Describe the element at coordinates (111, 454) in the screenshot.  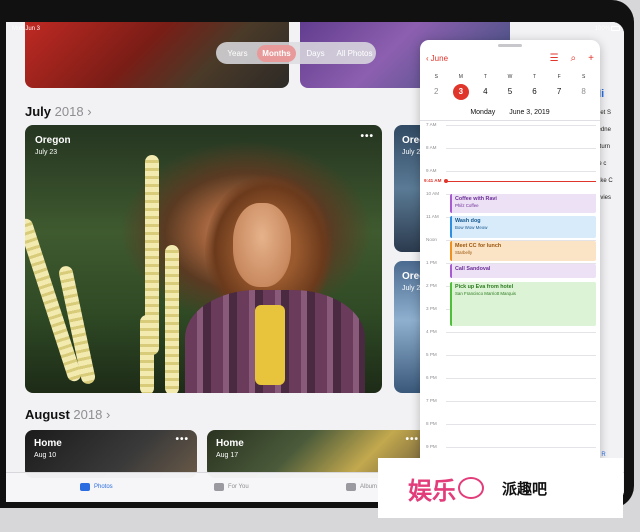
I see `photo-card: Home Aug 10 •••` at that location.